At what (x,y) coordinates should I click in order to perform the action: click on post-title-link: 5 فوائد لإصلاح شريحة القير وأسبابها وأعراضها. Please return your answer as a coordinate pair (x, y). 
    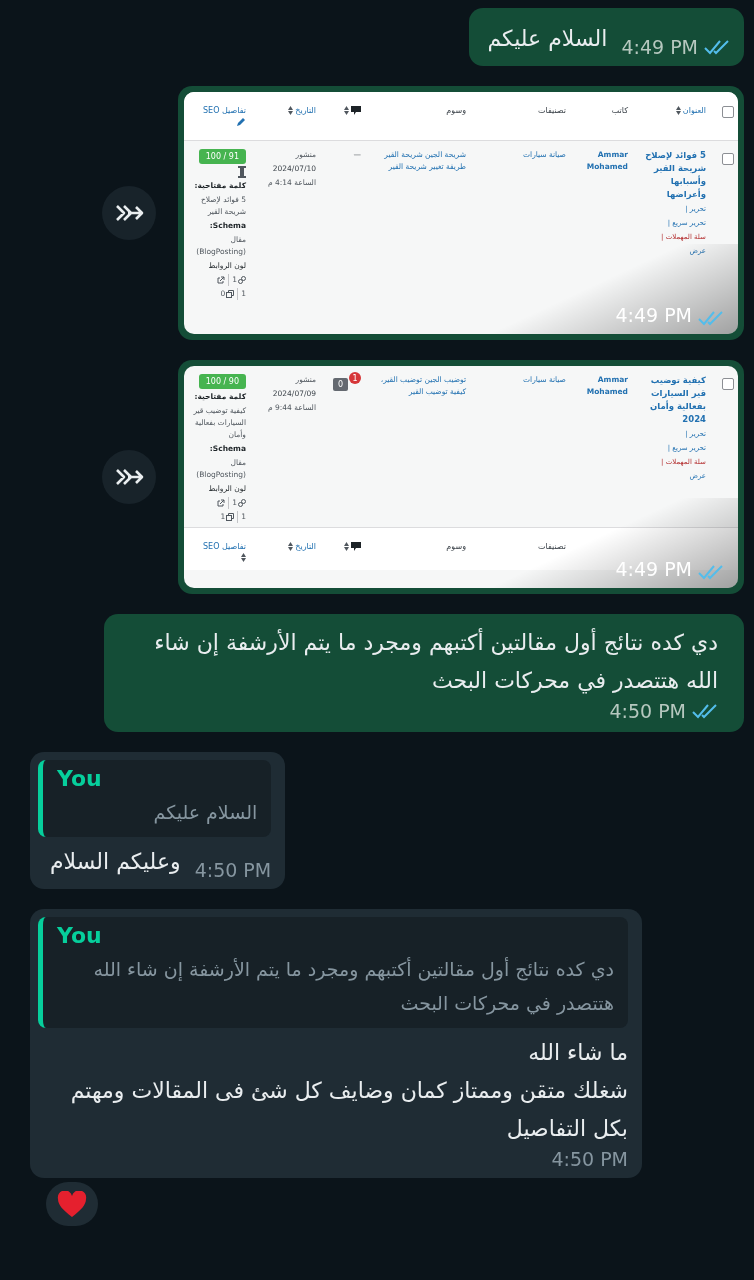
    Looking at the image, I should click on (671, 175).